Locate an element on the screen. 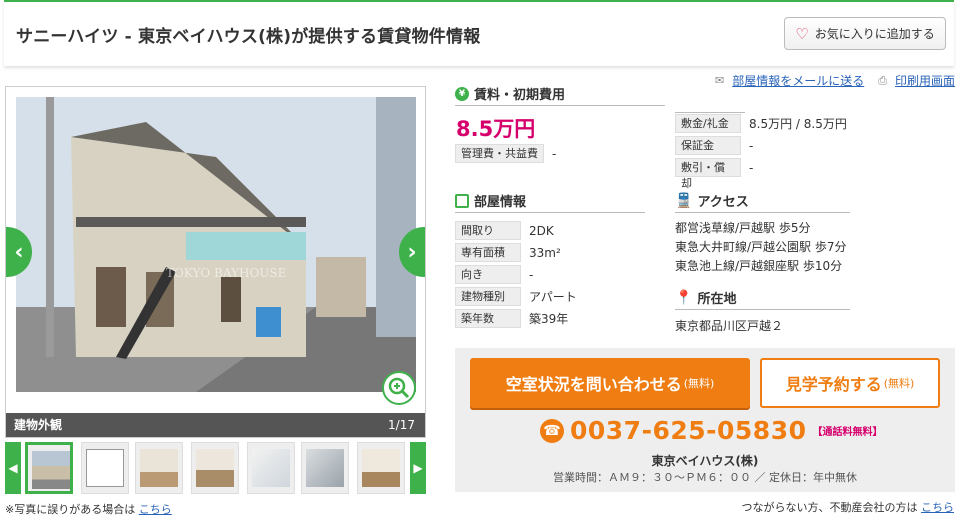  add-favorite-label: お気に入りに追加する is located at coordinates (874, 34).